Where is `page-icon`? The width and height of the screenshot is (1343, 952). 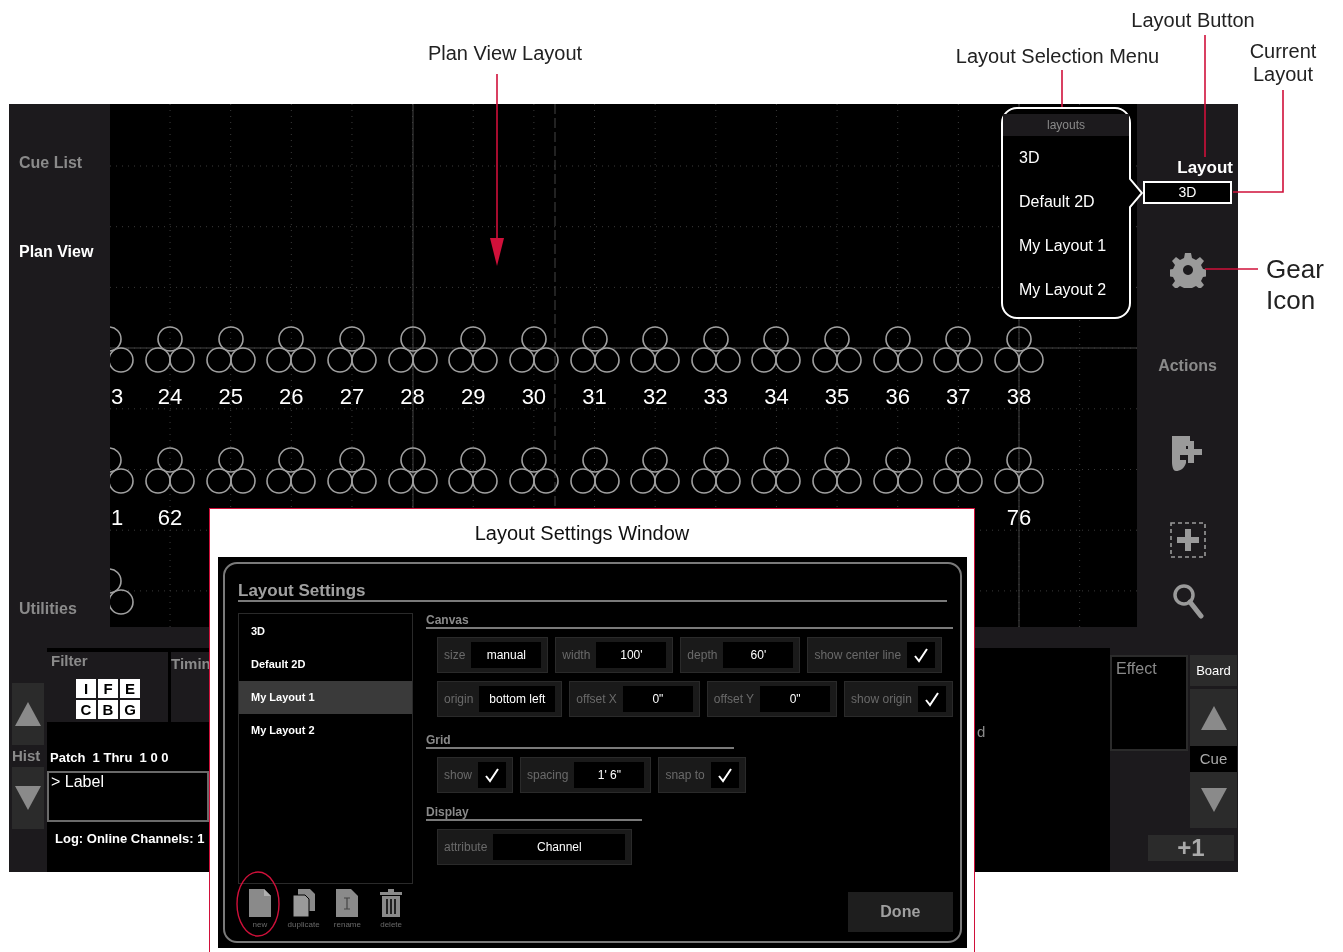 page-icon is located at coordinates (259, 903).